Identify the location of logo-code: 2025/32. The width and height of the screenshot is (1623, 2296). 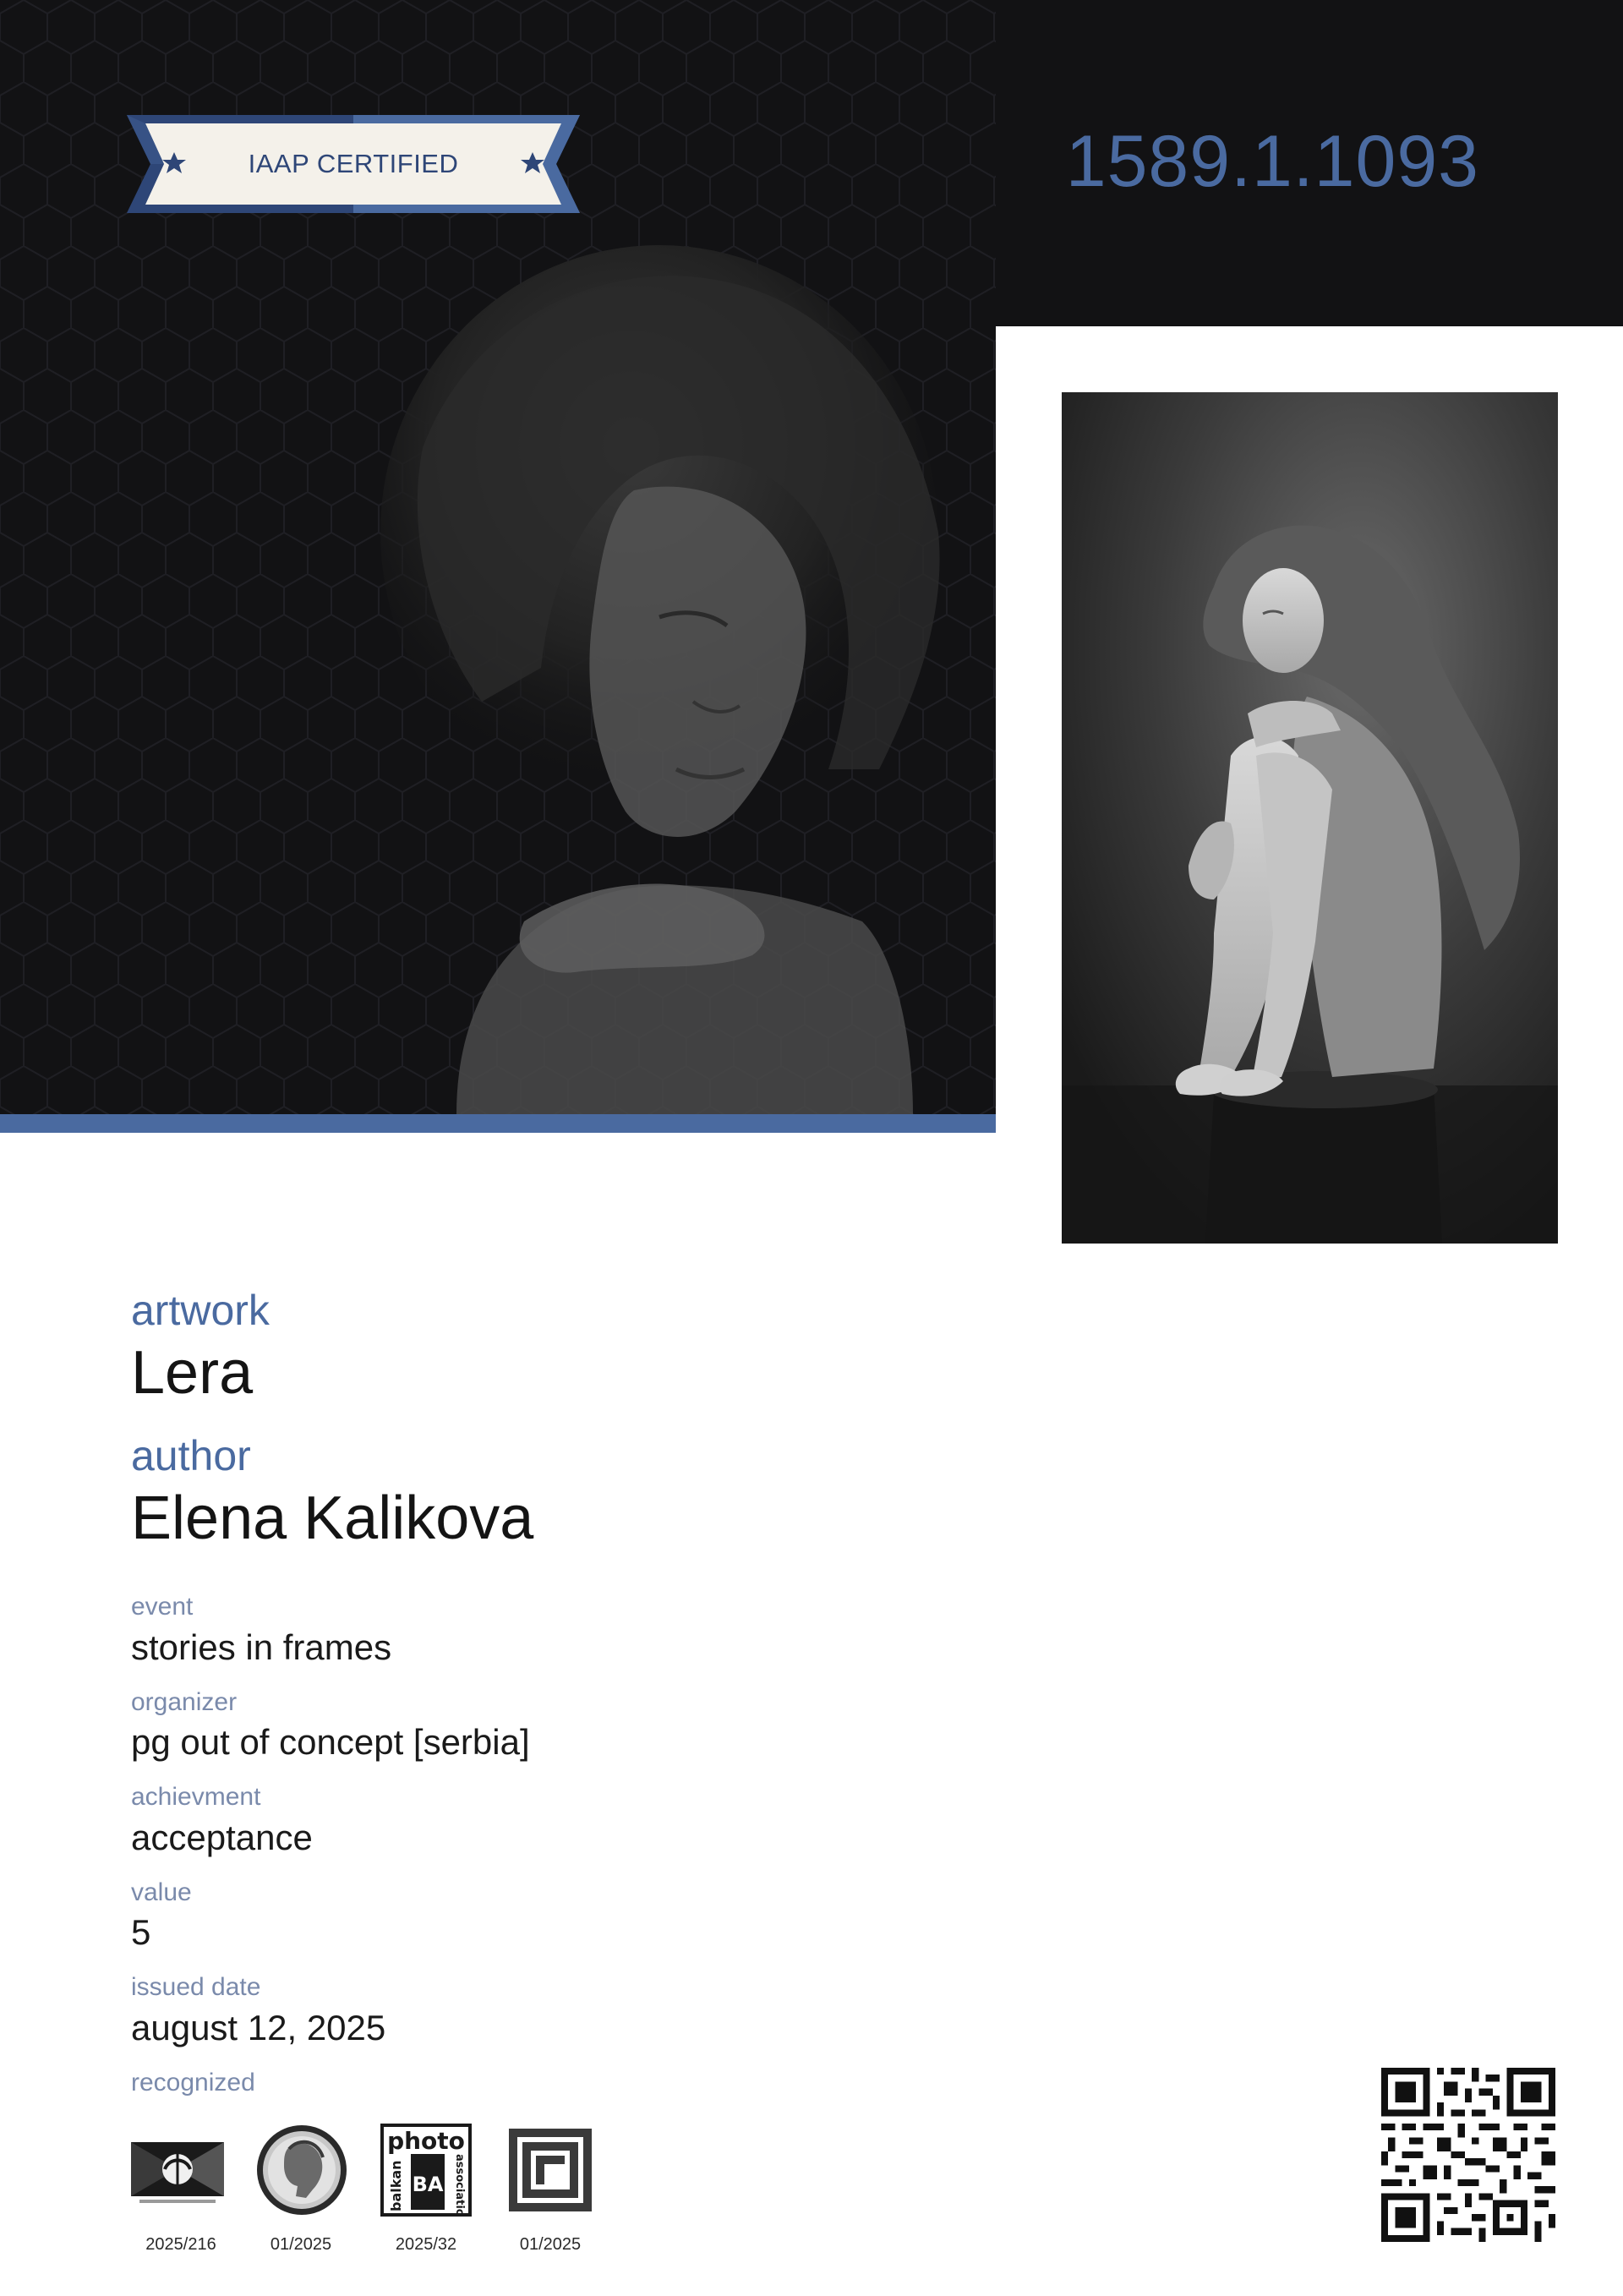
(426, 2244).